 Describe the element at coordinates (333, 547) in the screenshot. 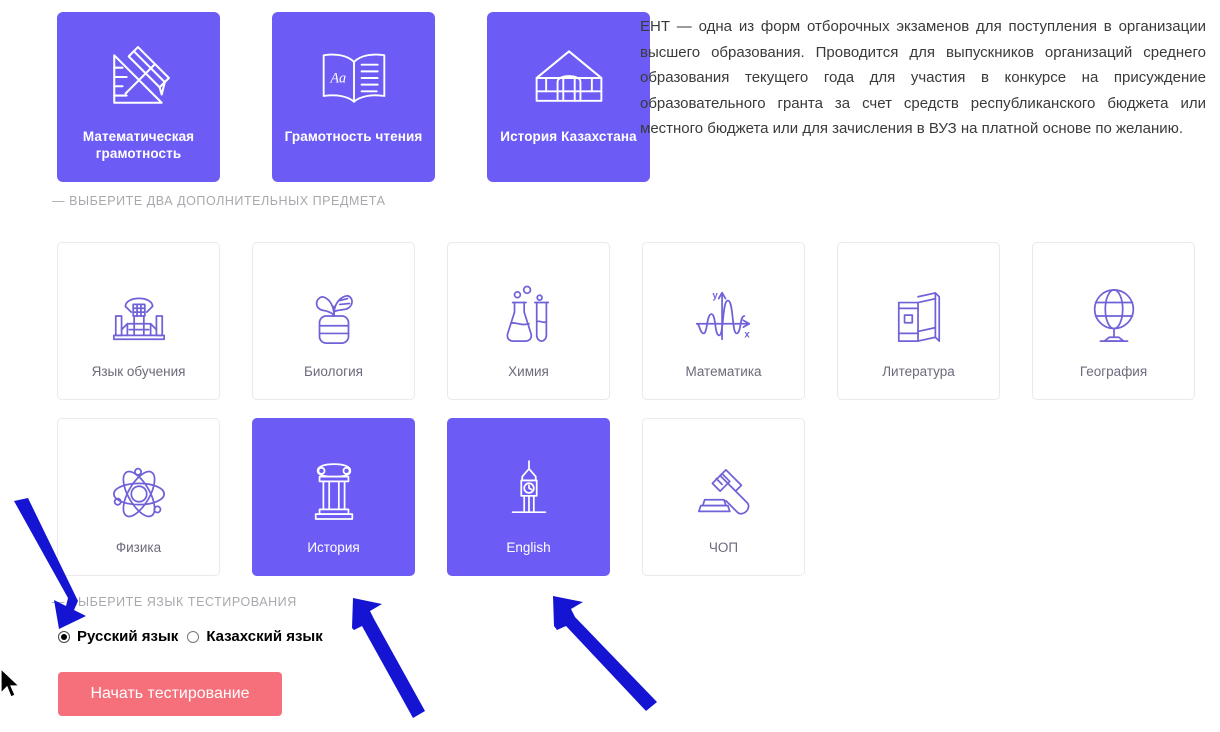

I see `subject-label: История` at that location.